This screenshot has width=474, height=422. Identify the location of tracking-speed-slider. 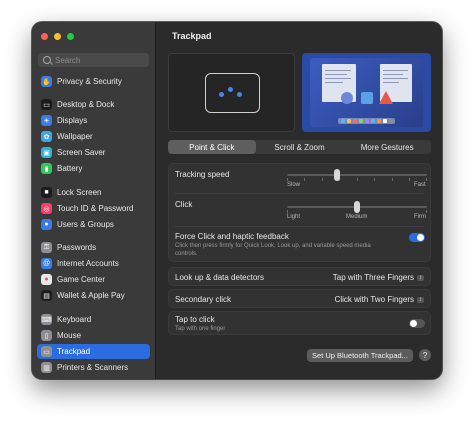
(357, 175).